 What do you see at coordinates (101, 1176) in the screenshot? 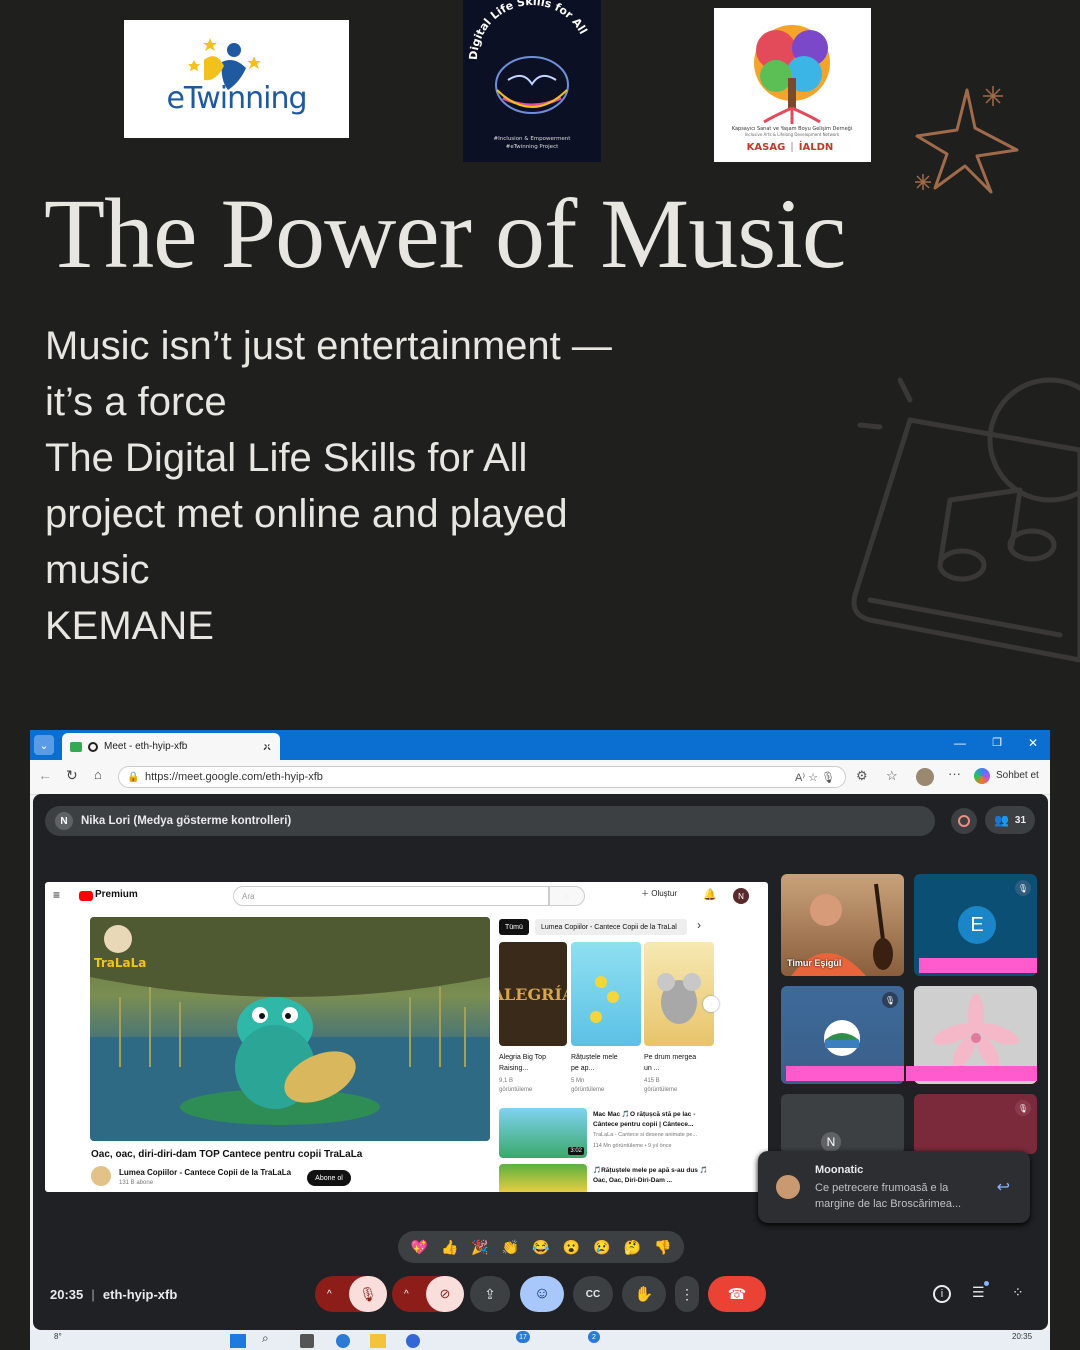
I see `channel-avatar` at bounding box center [101, 1176].